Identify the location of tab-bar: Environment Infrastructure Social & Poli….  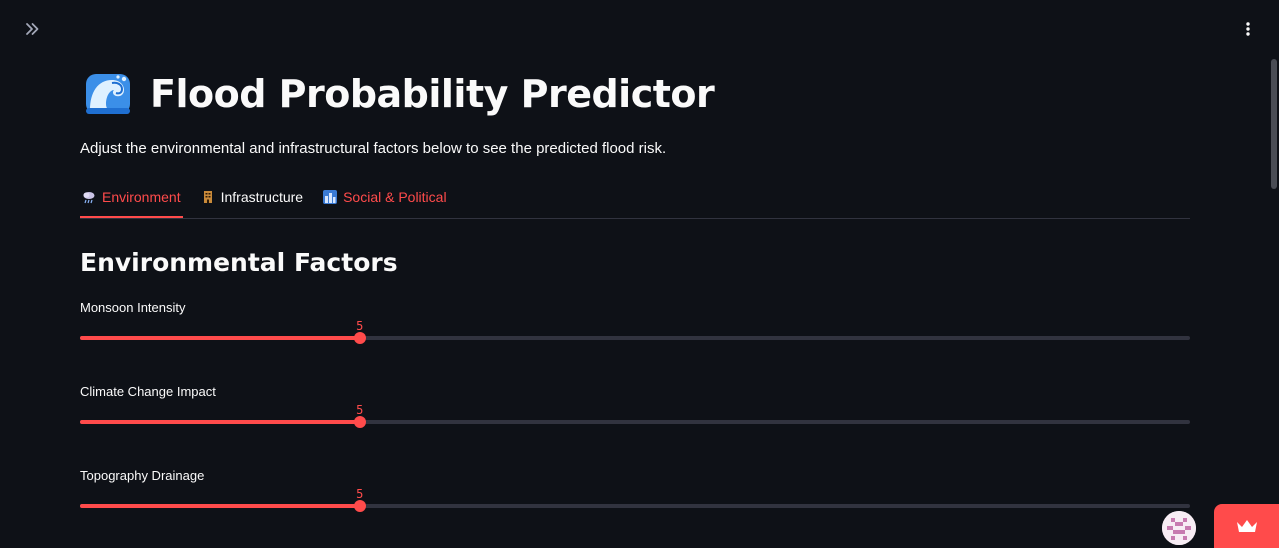
(635, 200).